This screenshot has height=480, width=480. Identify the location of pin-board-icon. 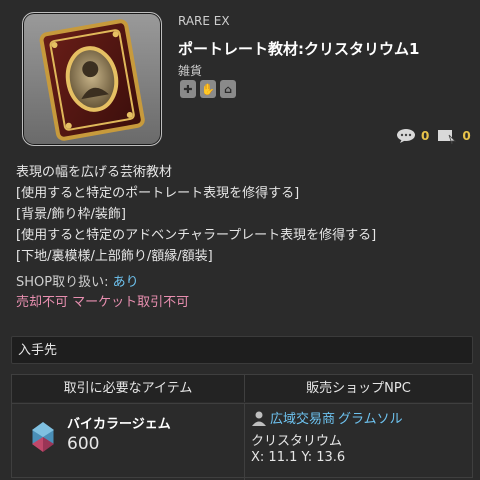
(447, 137).